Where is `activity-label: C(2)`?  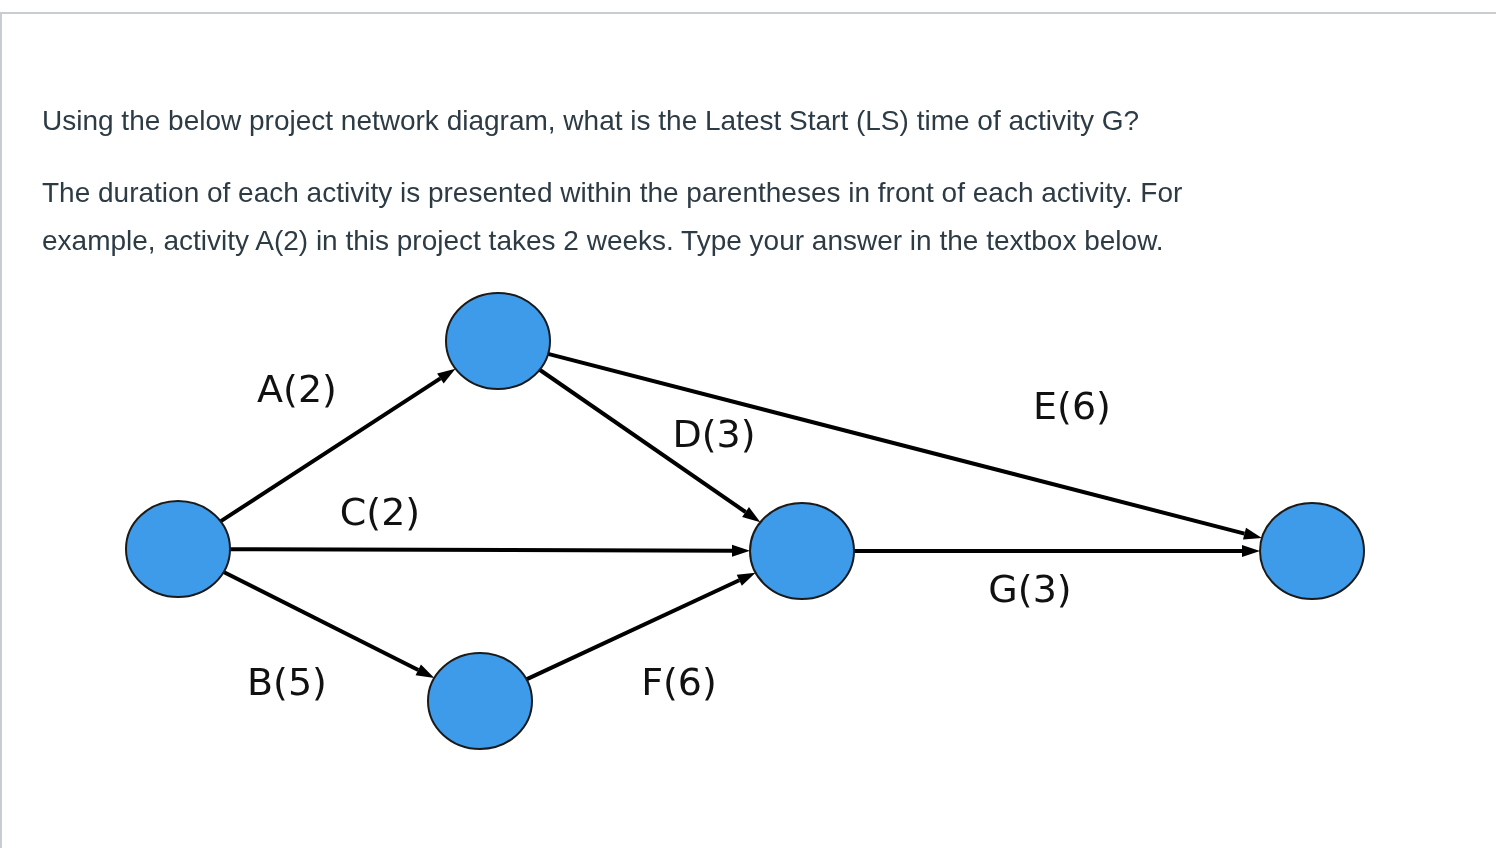
activity-label: C(2) is located at coordinates (380, 511).